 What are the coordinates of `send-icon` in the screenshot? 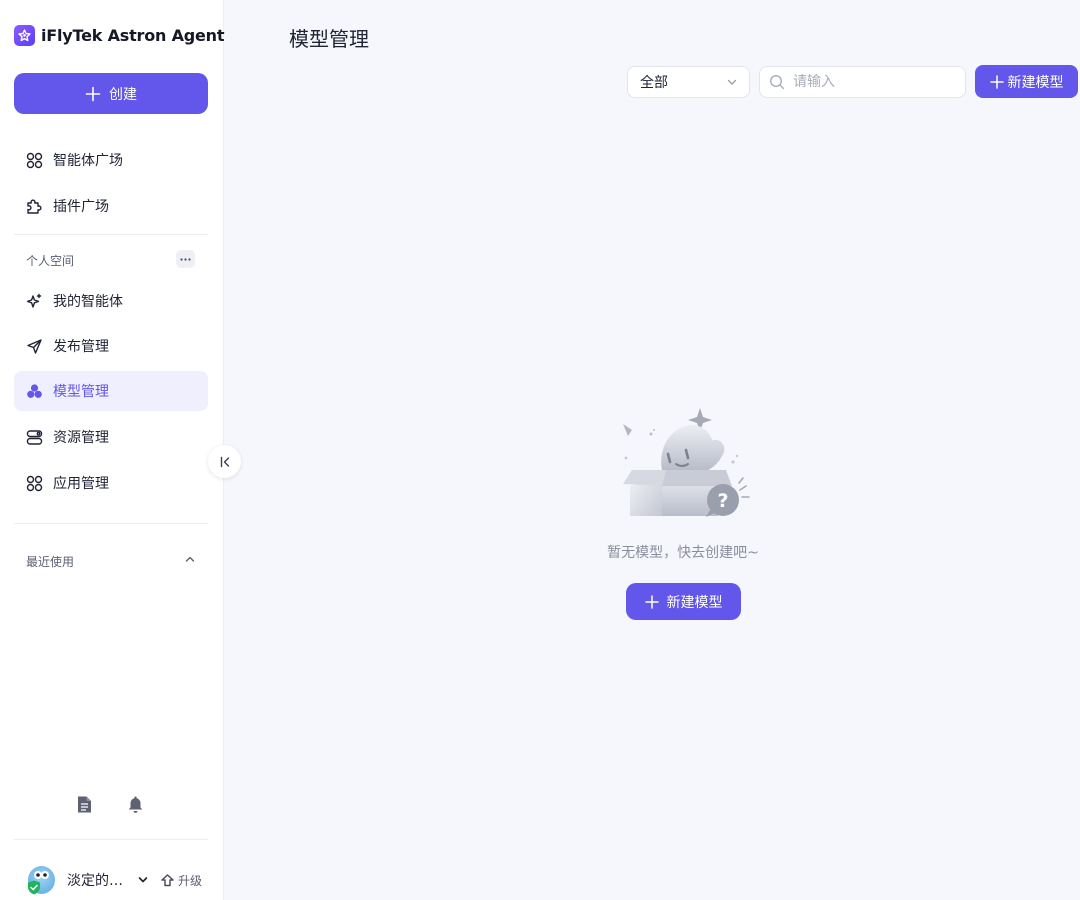 It's located at (34, 346).